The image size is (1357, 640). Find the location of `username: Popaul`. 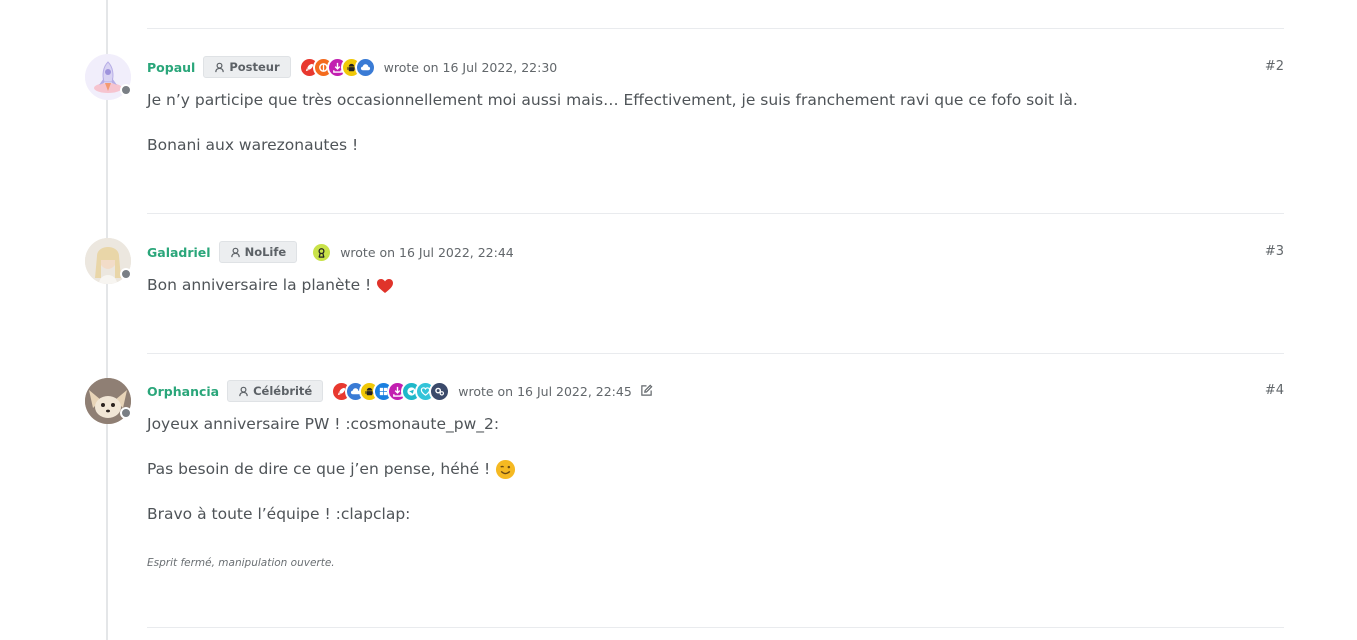

username: Popaul is located at coordinates (171, 67).